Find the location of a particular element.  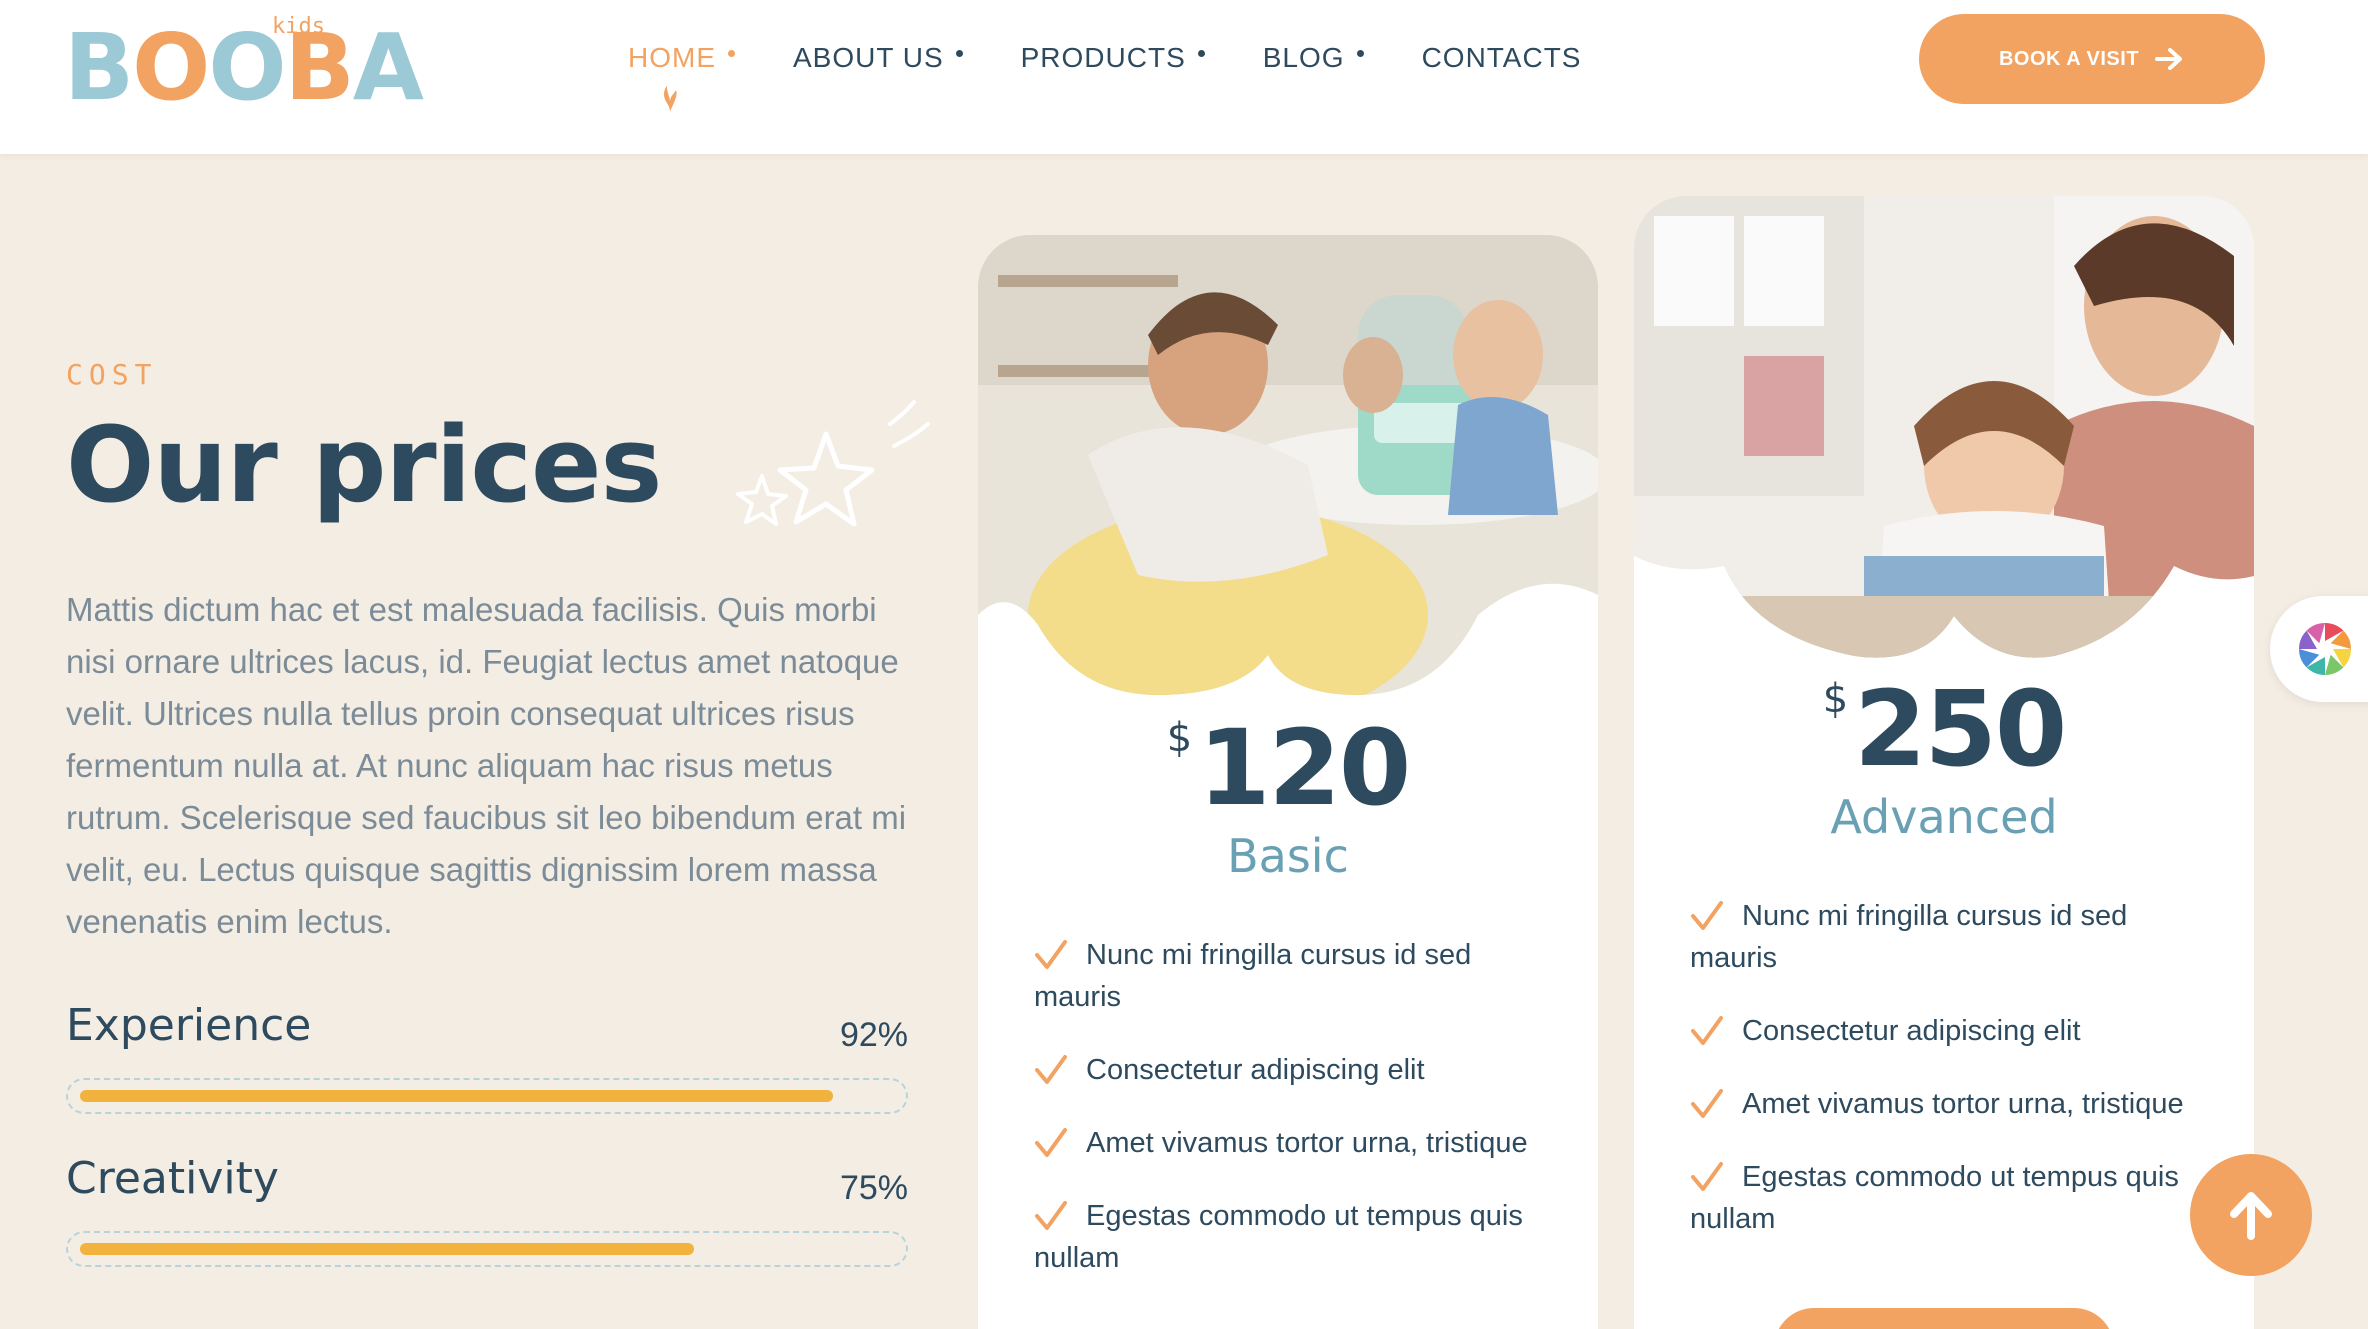

arrow-up-icon is located at coordinates (2251, 1216).